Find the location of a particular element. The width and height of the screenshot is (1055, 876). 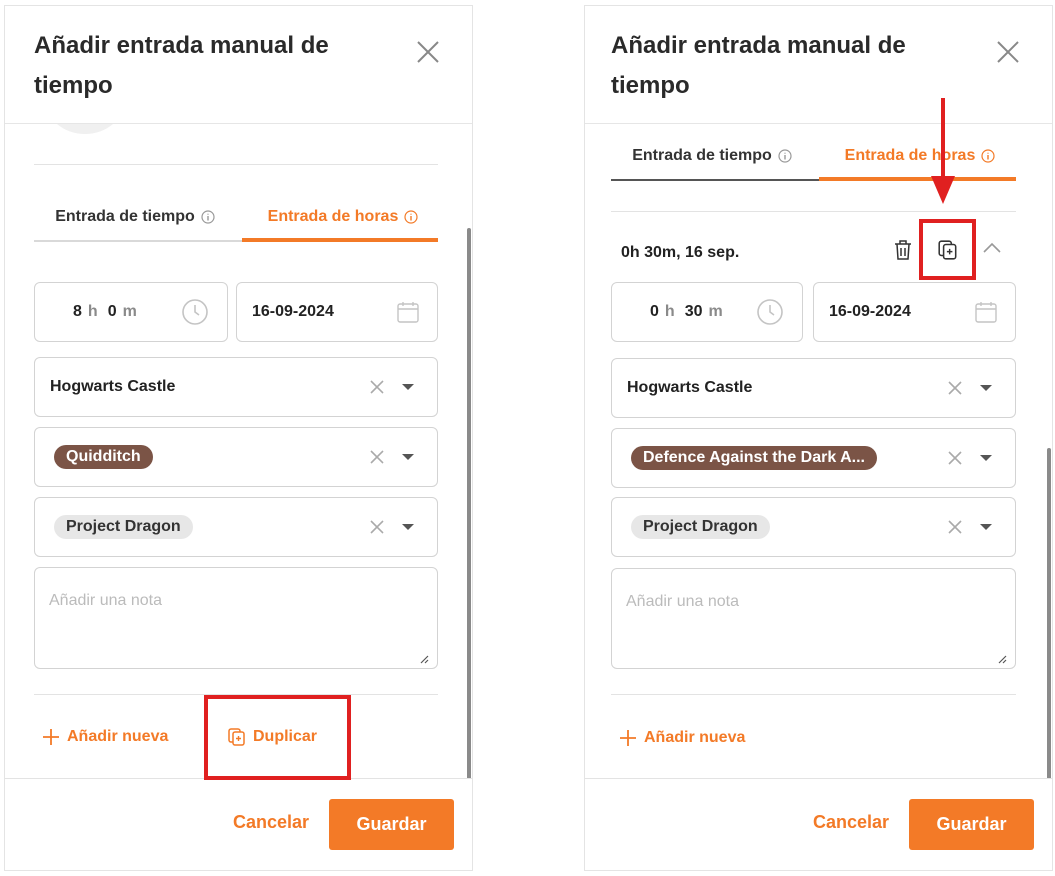

chevron-up-icon is located at coordinates (992, 248).